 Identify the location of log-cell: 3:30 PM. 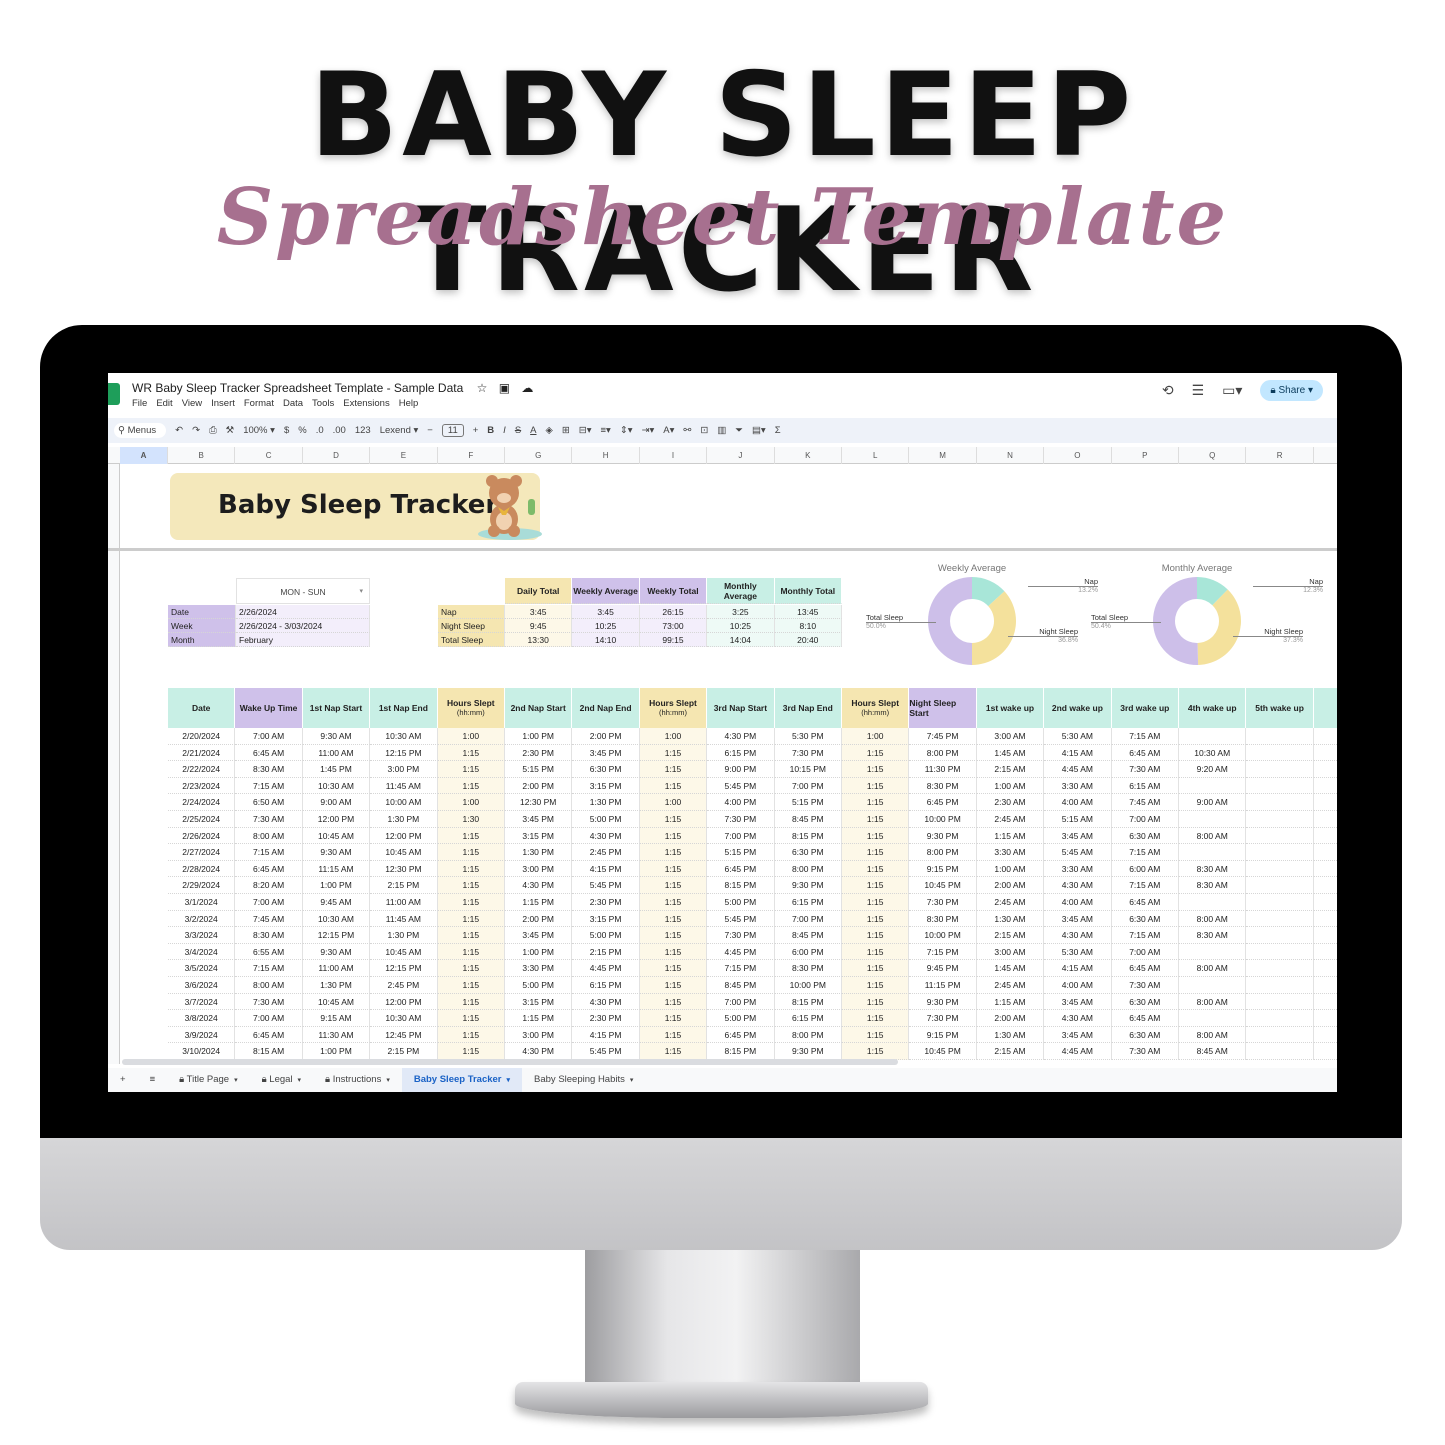
(539, 968).